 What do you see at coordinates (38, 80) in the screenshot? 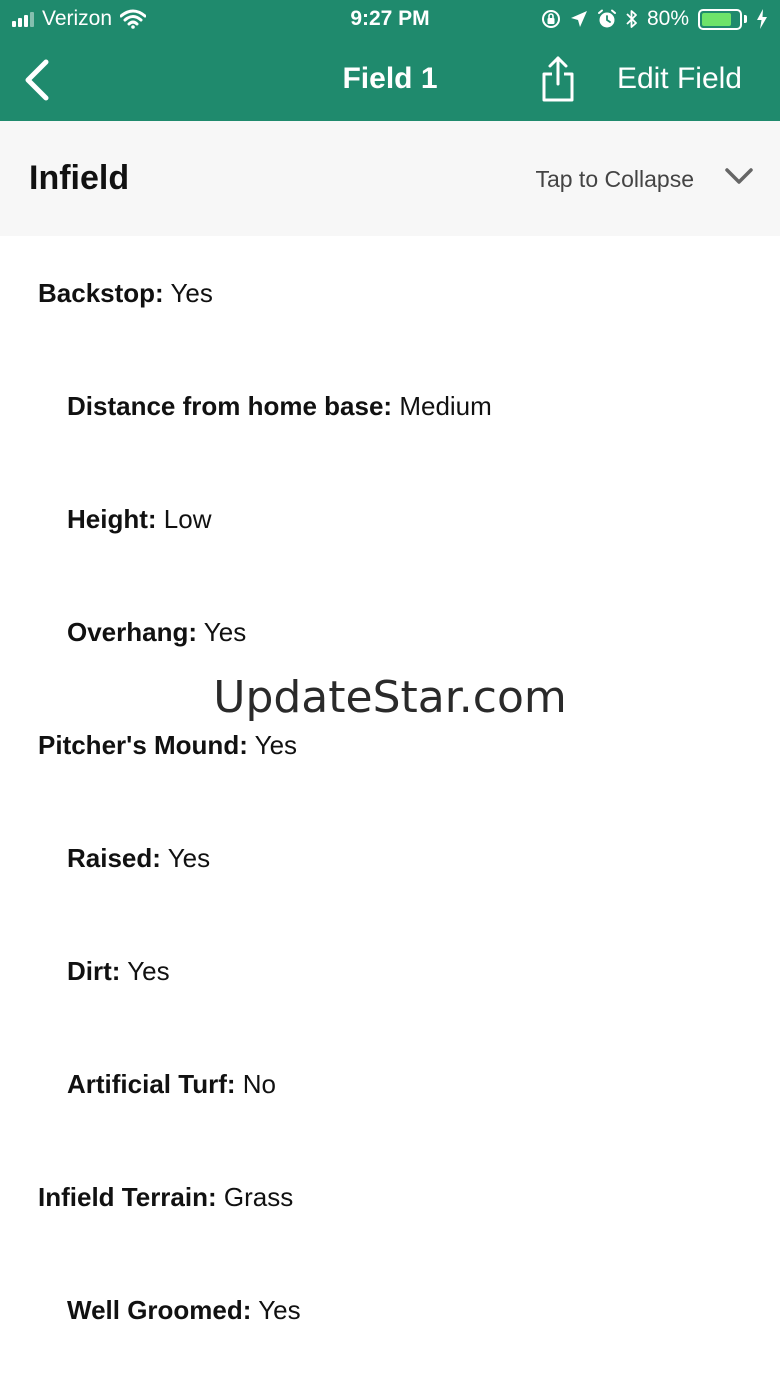
I see `back-chevron-icon` at bounding box center [38, 80].